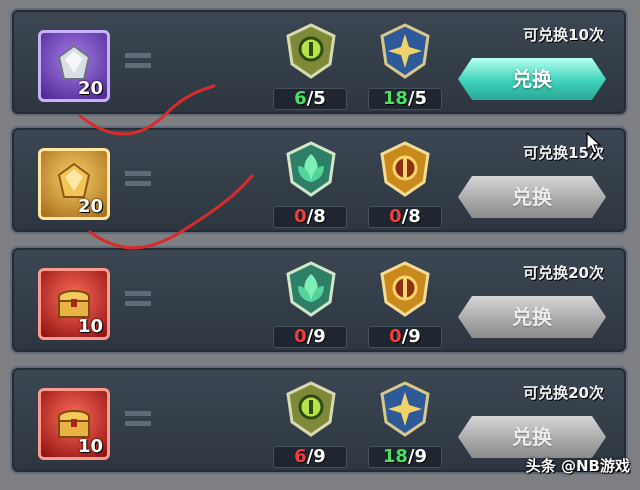  What do you see at coordinates (563, 35) in the screenshot?
I see `exchange-limit: 可兑换10次` at bounding box center [563, 35].